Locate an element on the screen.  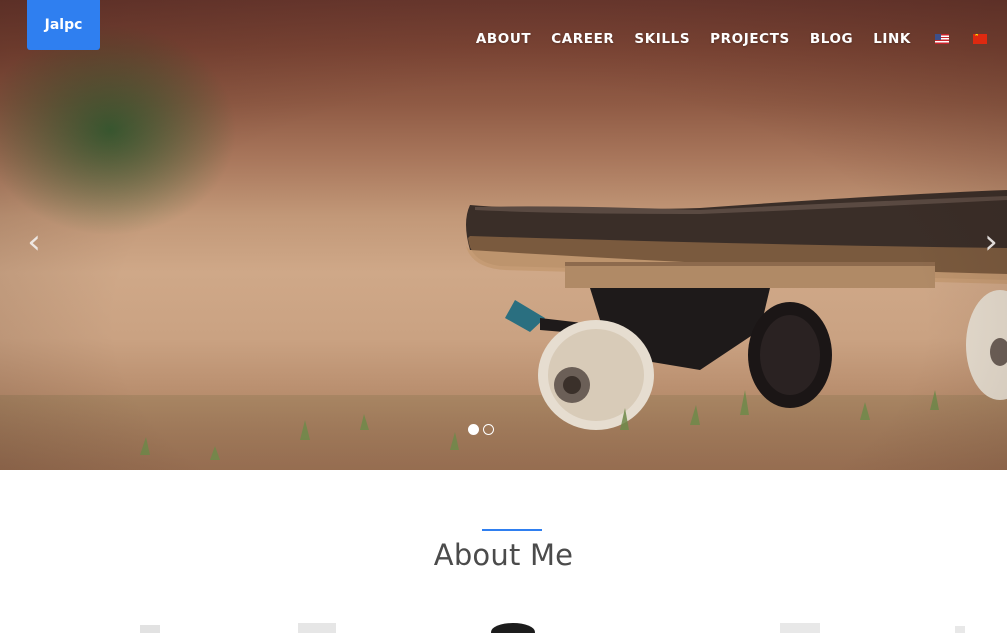
carousel-indicators is located at coordinates (481, 429).